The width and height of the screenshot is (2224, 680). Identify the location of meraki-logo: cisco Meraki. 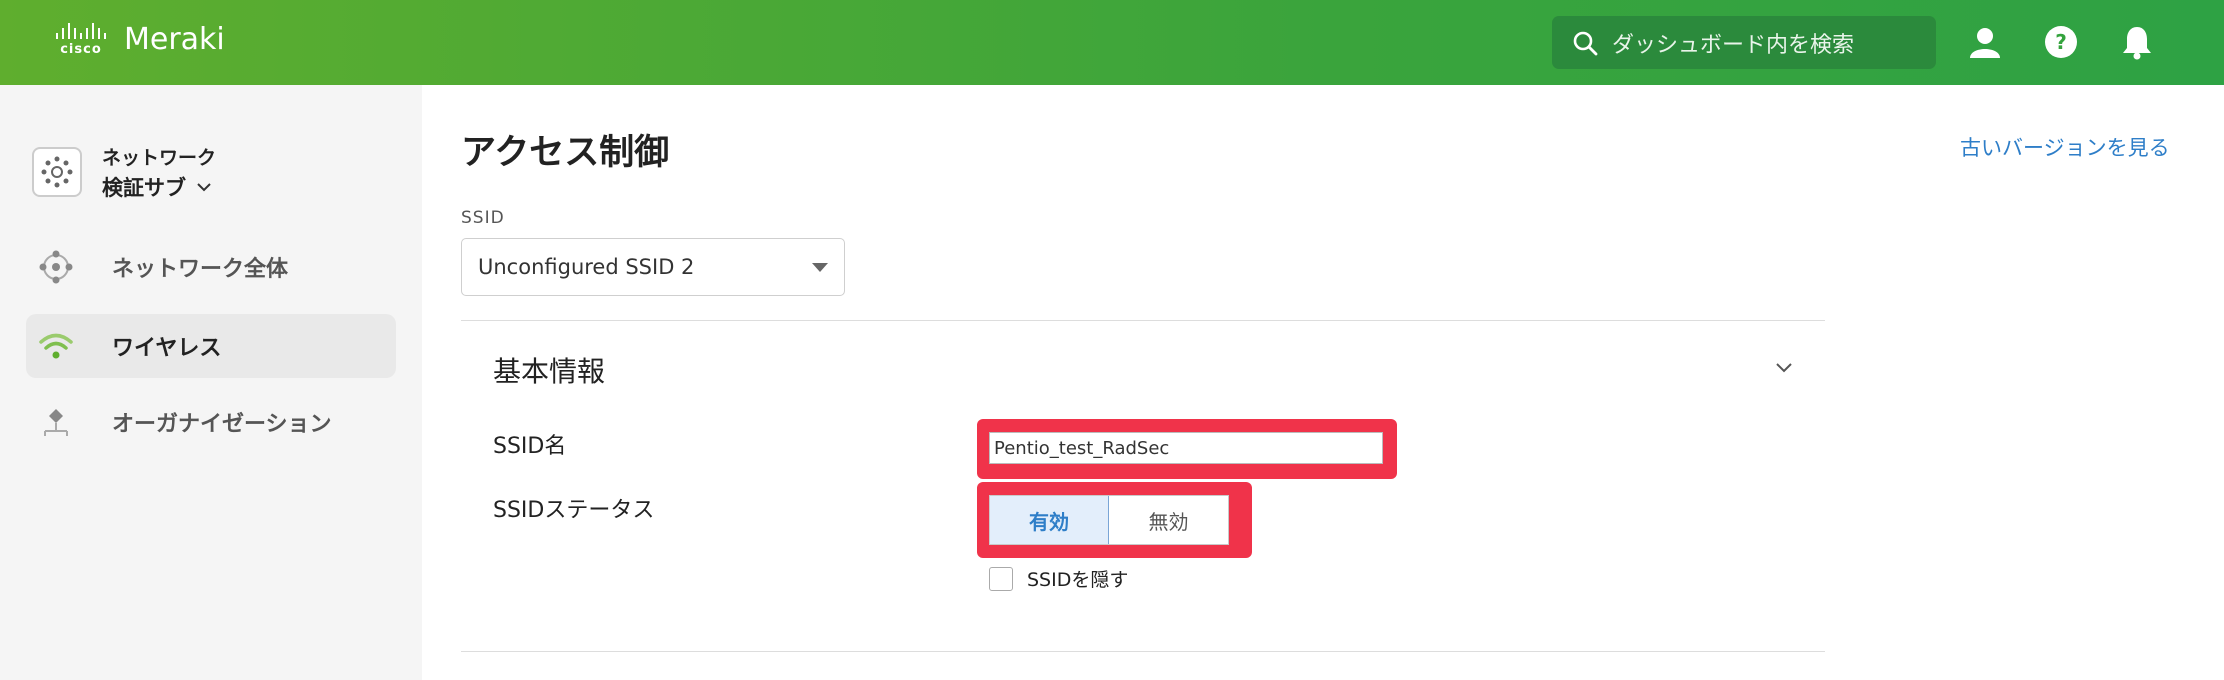
(140, 39).